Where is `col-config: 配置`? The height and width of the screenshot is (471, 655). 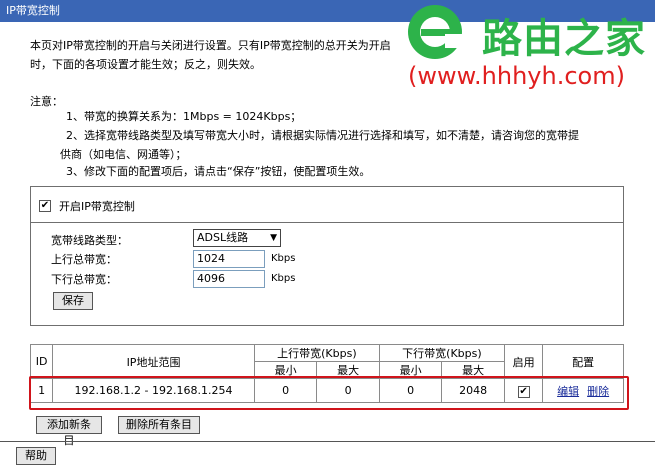 col-config: 配置 is located at coordinates (583, 361).